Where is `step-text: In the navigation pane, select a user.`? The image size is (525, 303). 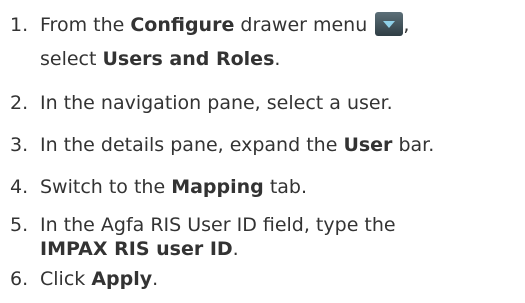
step-text: In the navigation pane, select a user. is located at coordinates (216, 103).